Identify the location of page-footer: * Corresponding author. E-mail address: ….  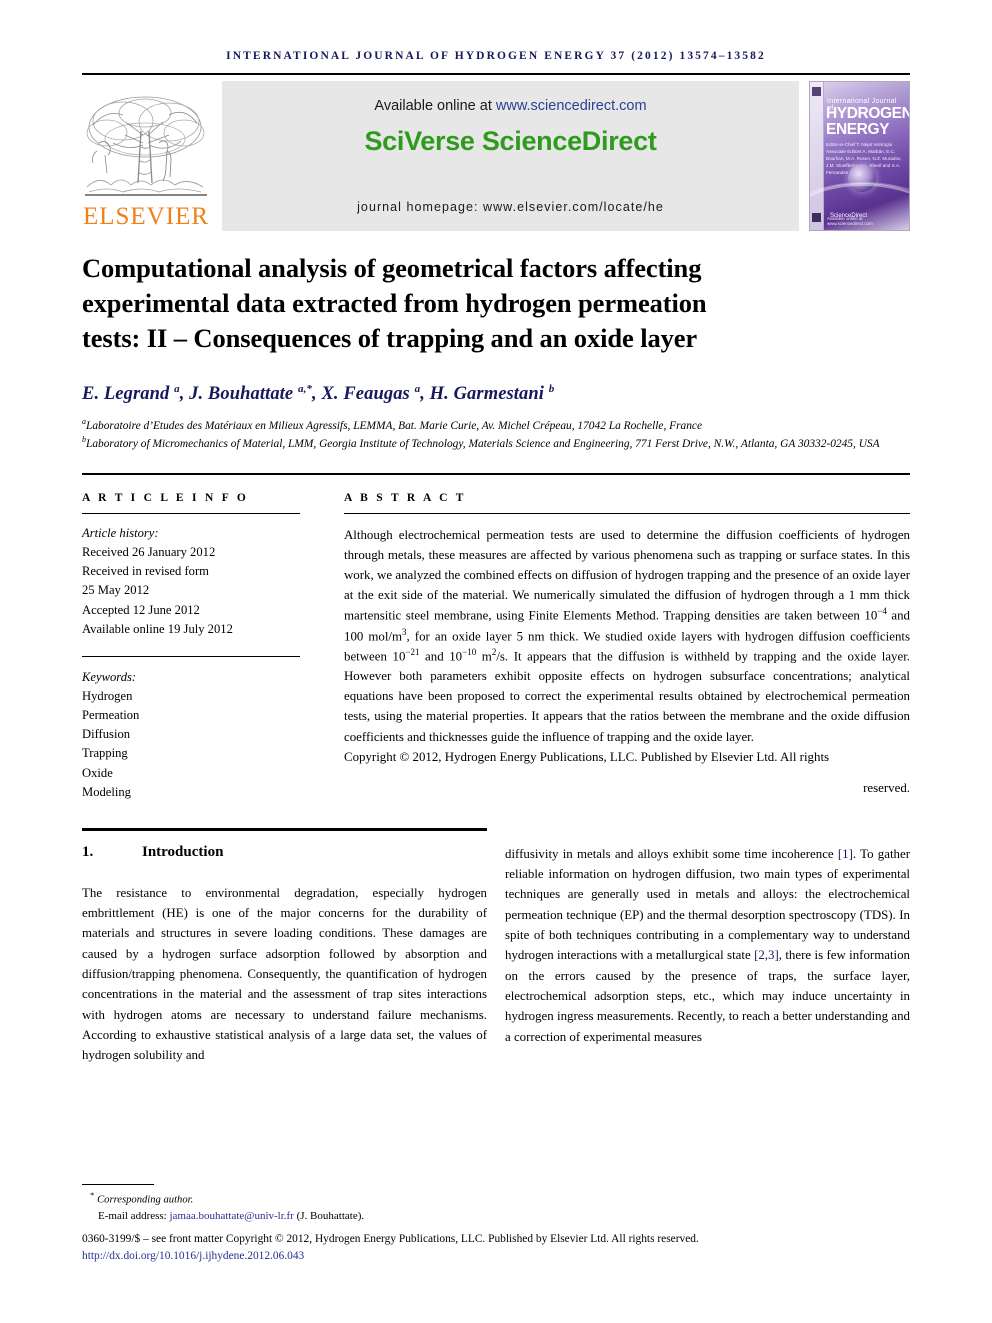
(496, 1224).